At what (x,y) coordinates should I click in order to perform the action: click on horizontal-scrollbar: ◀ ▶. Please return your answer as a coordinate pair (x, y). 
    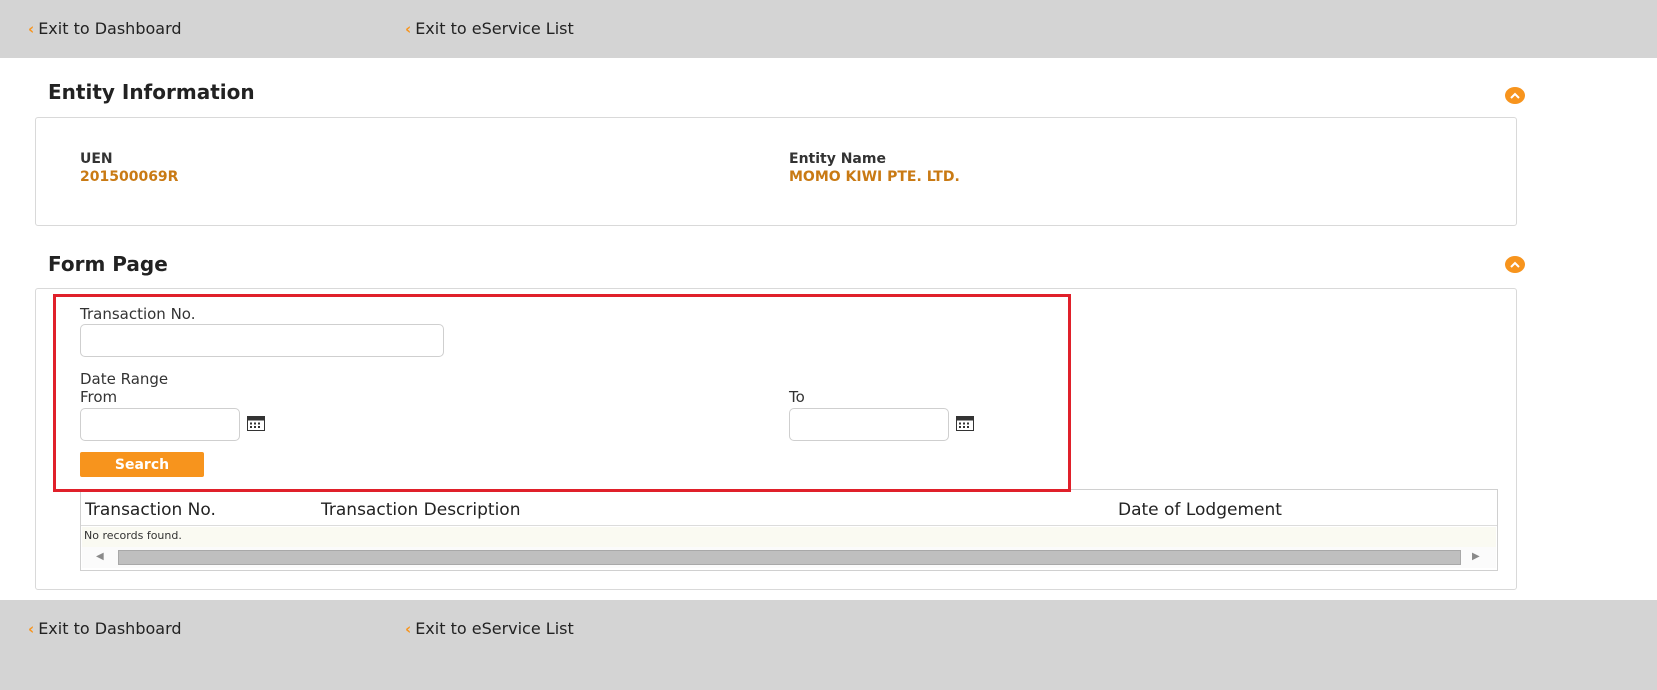
    Looking at the image, I should click on (789, 557).